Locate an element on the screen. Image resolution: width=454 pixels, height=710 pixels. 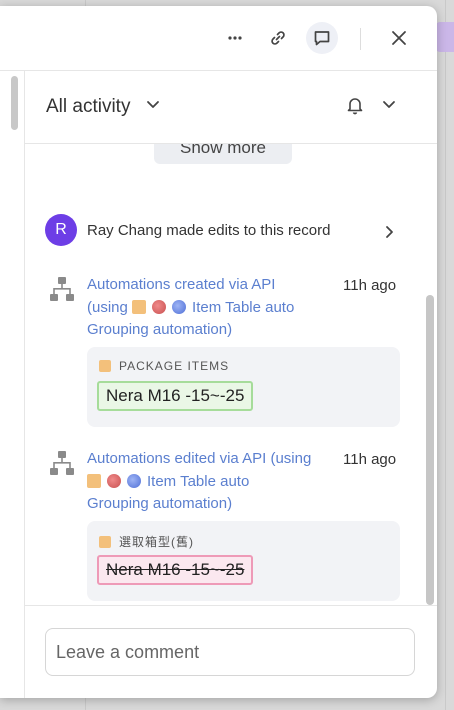
comment-bar is located at coordinates (231, 651).